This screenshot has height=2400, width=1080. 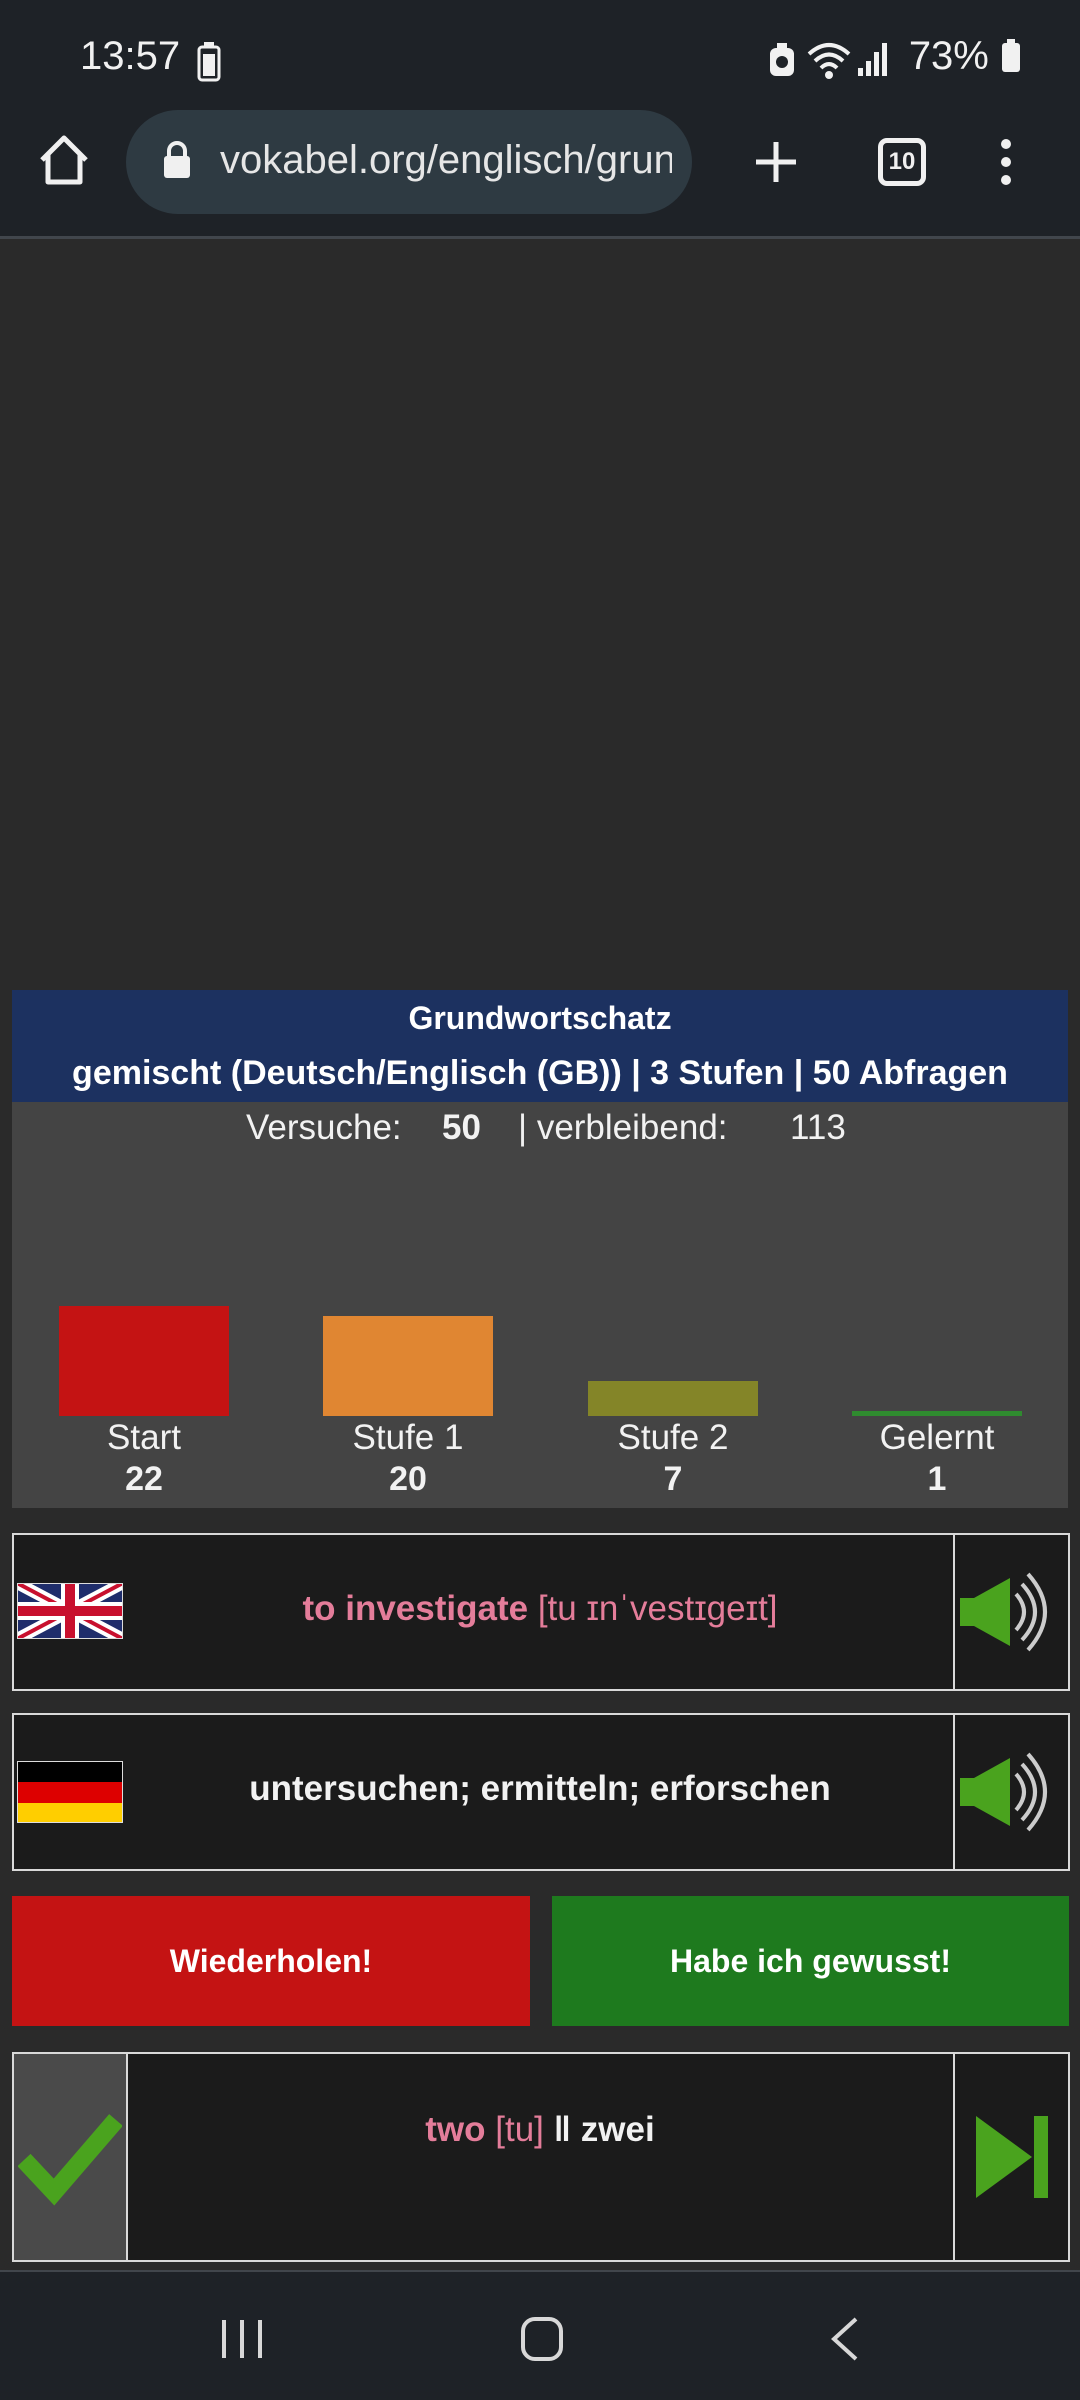 I want to click on wifi-icon, so click(x=829, y=61).